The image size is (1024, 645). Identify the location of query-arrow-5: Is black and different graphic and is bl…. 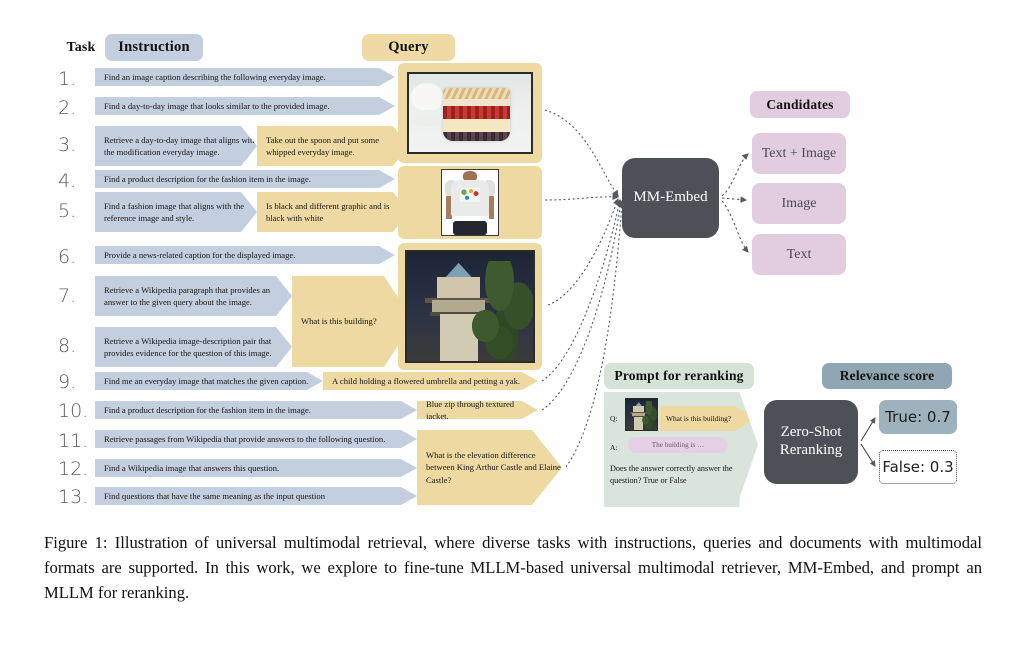
(333, 212).